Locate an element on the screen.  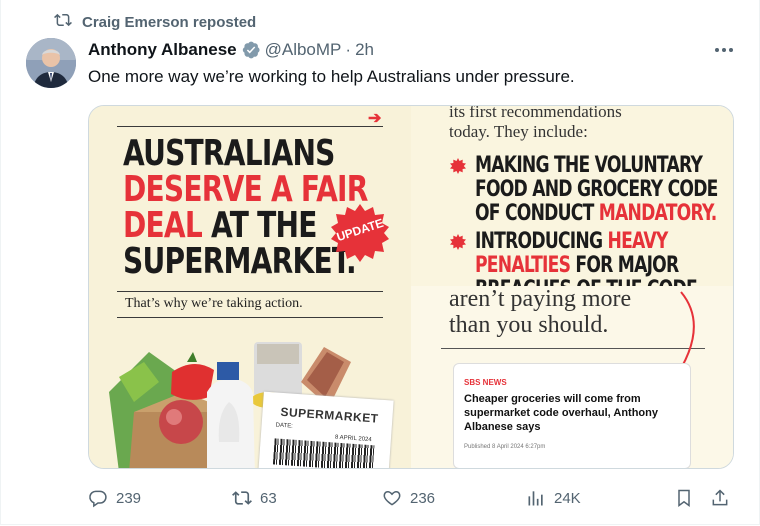
repost-count: 63 is located at coordinates (268, 498).